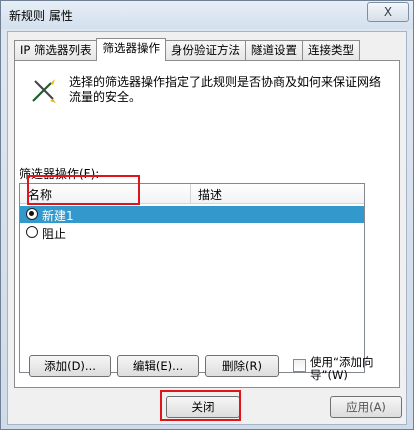 The width and height of the screenshot is (414, 430). I want to click on radio-button-selected, so click(32, 214).